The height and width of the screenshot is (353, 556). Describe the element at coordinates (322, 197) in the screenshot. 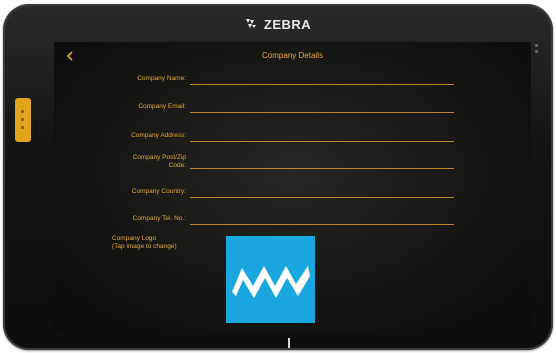

I see `company-country-field` at that location.